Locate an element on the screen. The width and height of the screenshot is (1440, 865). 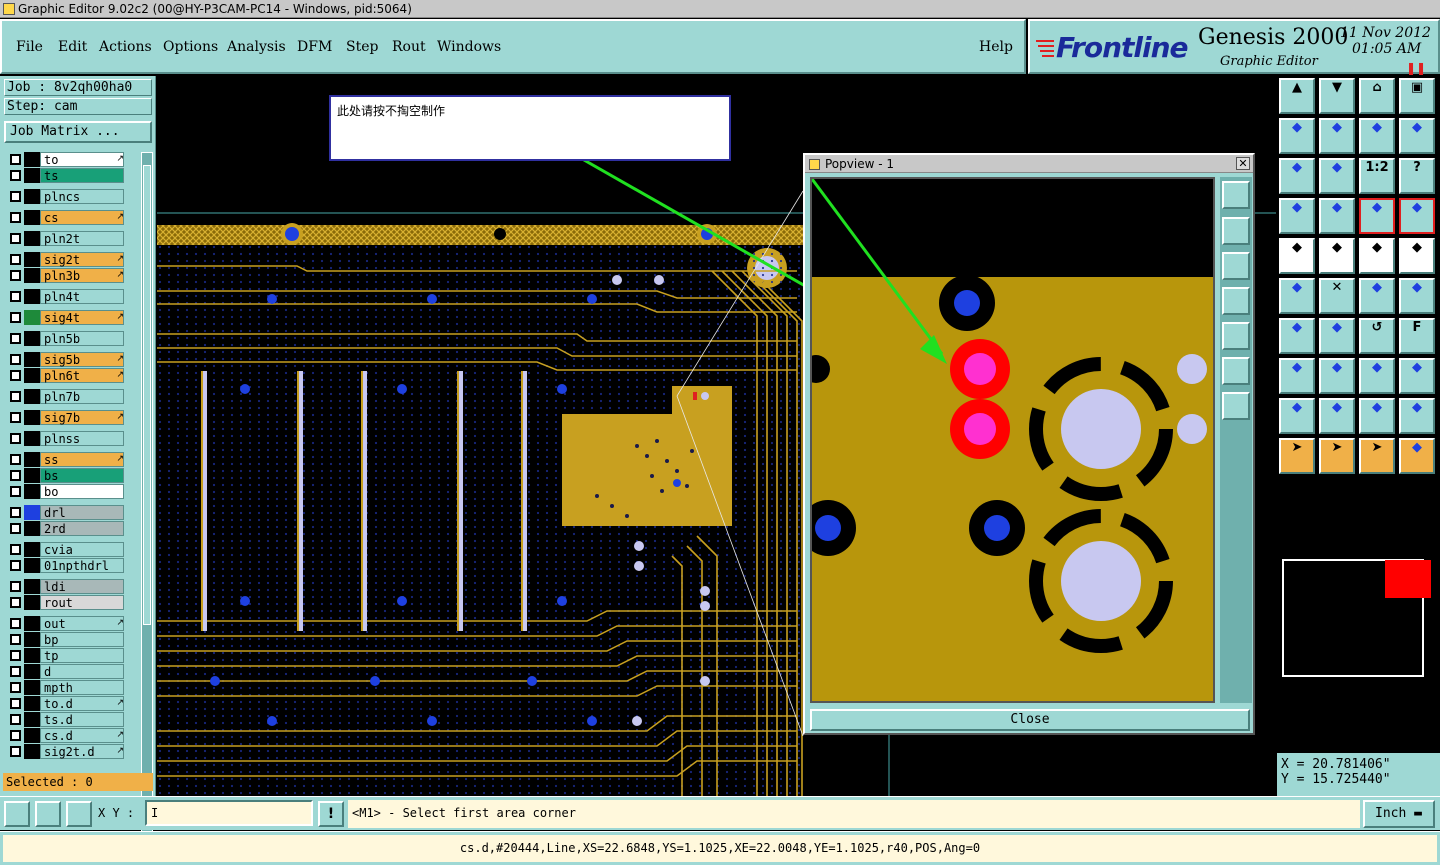
unit-selector: Inch ▬ is located at coordinates (1399, 814).